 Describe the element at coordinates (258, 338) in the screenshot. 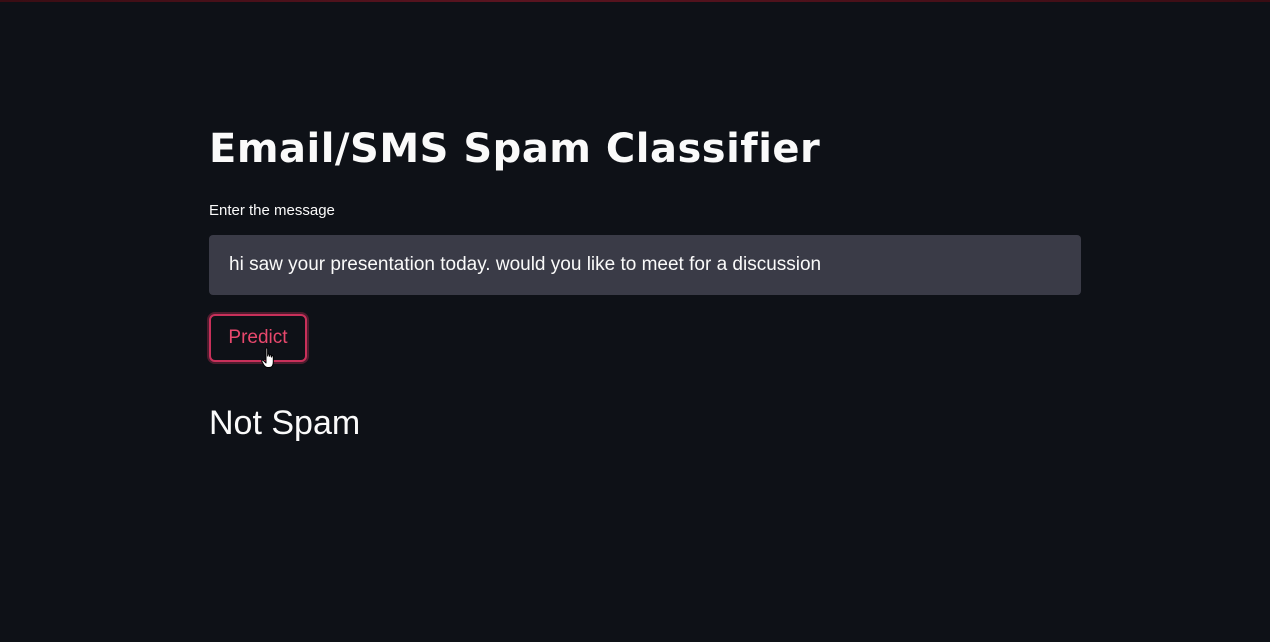

I see `predict-button: Predict` at that location.